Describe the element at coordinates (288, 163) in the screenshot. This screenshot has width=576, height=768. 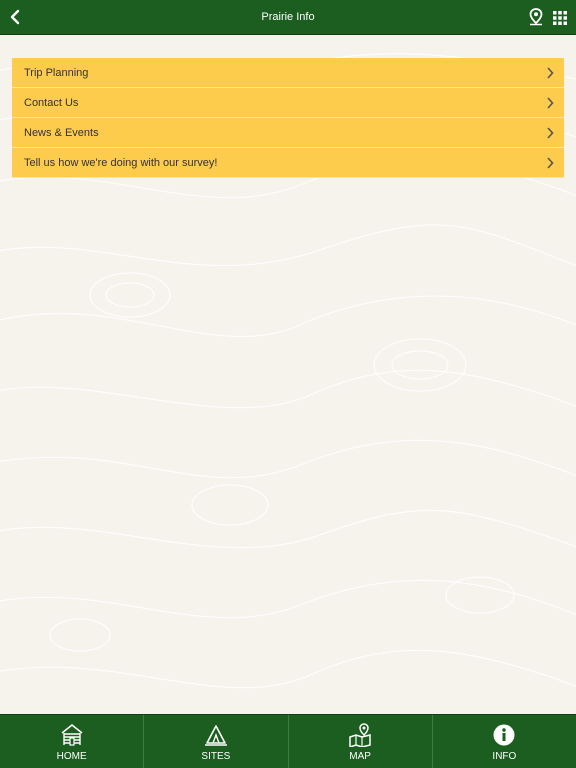
I see `menu-item-survey: Tell us how we're doing with our survey!` at that location.